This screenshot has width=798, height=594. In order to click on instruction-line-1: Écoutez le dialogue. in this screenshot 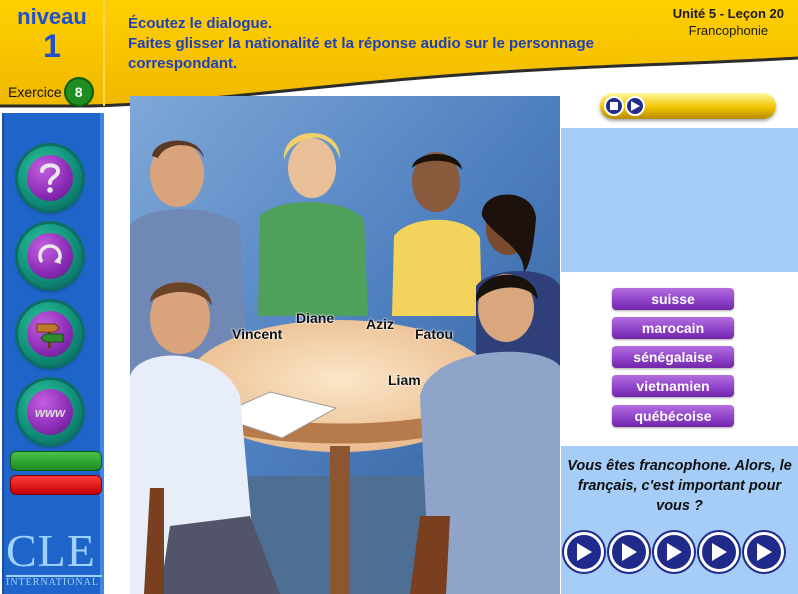, I will do `click(200, 23)`.